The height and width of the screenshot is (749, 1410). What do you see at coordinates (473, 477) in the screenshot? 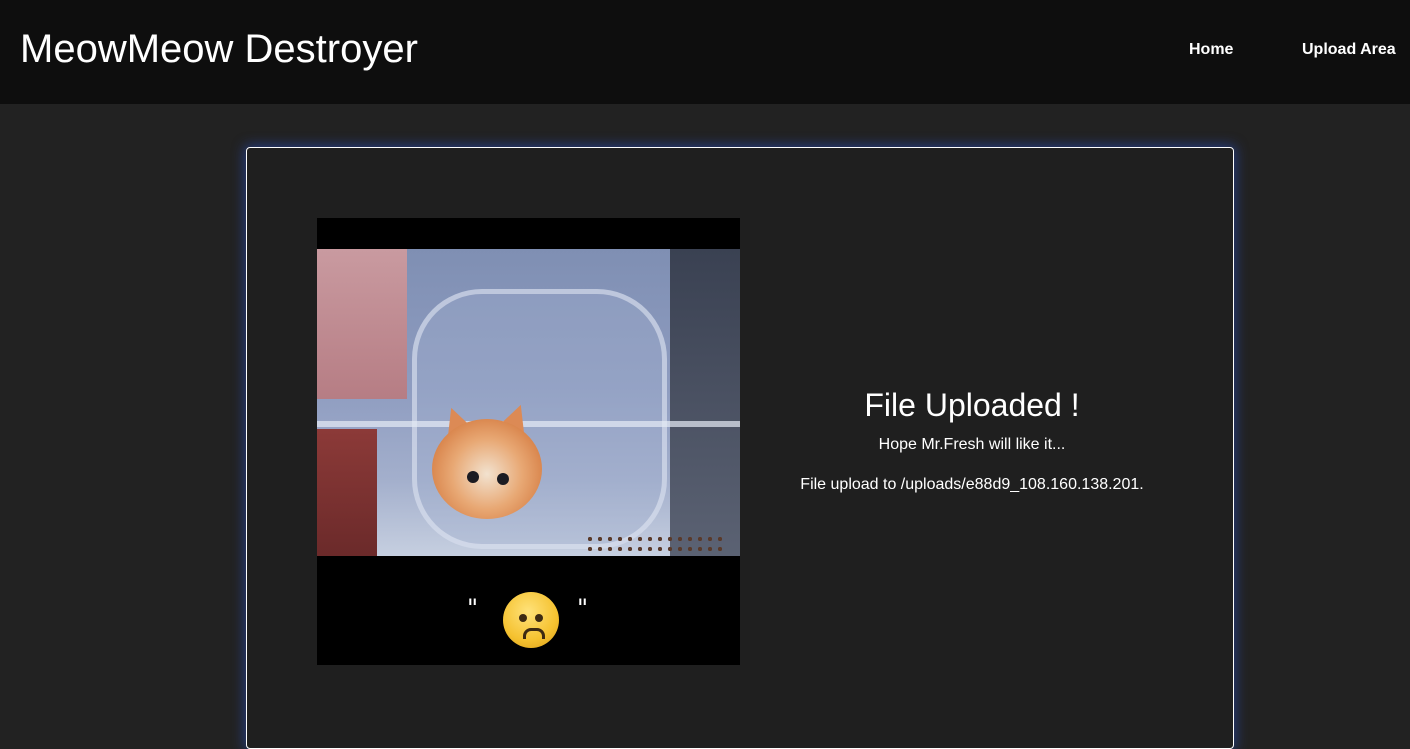
I see `kitten-eye-left` at bounding box center [473, 477].